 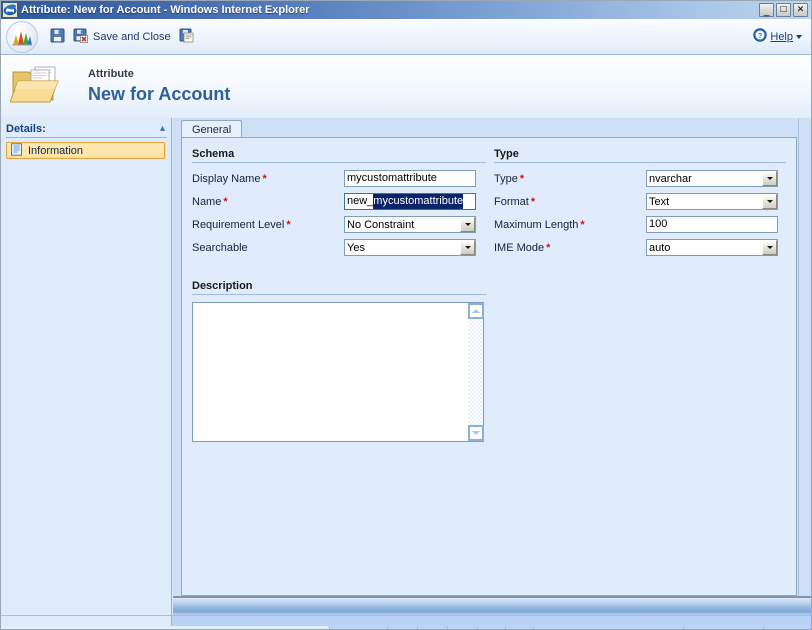 I want to click on requirement-level-label-text: Requirement Level, so click(x=238, y=224).